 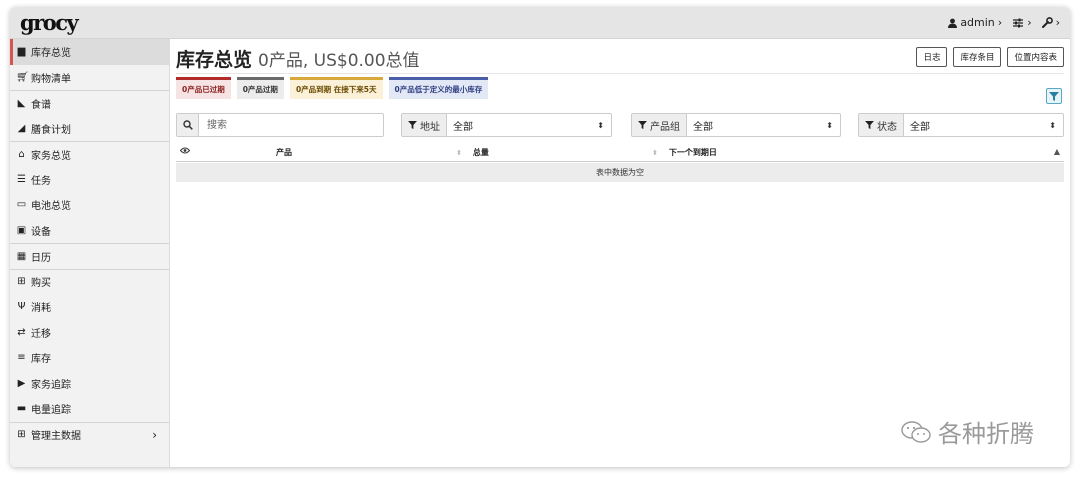 What do you see at coordinates (1018, 22) in the screenshot?
I see `sliders-icon` at bounding box center [1018, 22].